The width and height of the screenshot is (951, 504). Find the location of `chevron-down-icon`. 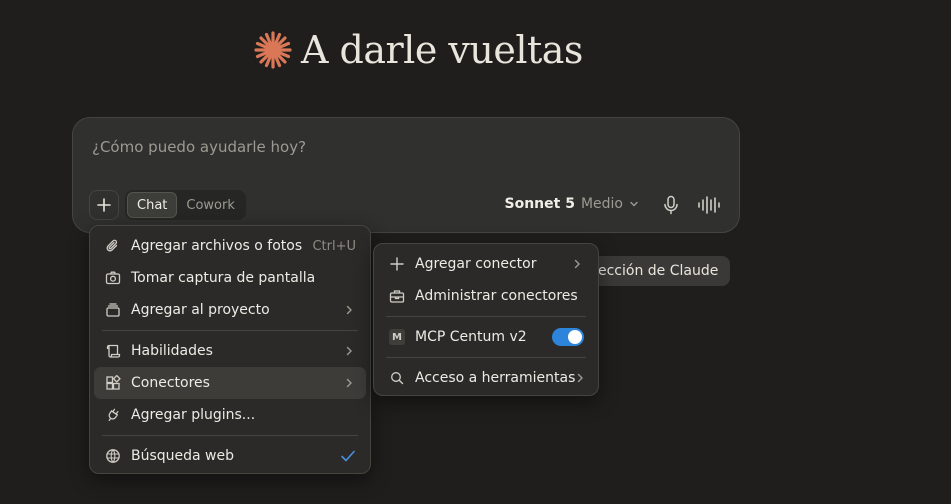

chevron-down-icon is located at coordinates (634, 204).